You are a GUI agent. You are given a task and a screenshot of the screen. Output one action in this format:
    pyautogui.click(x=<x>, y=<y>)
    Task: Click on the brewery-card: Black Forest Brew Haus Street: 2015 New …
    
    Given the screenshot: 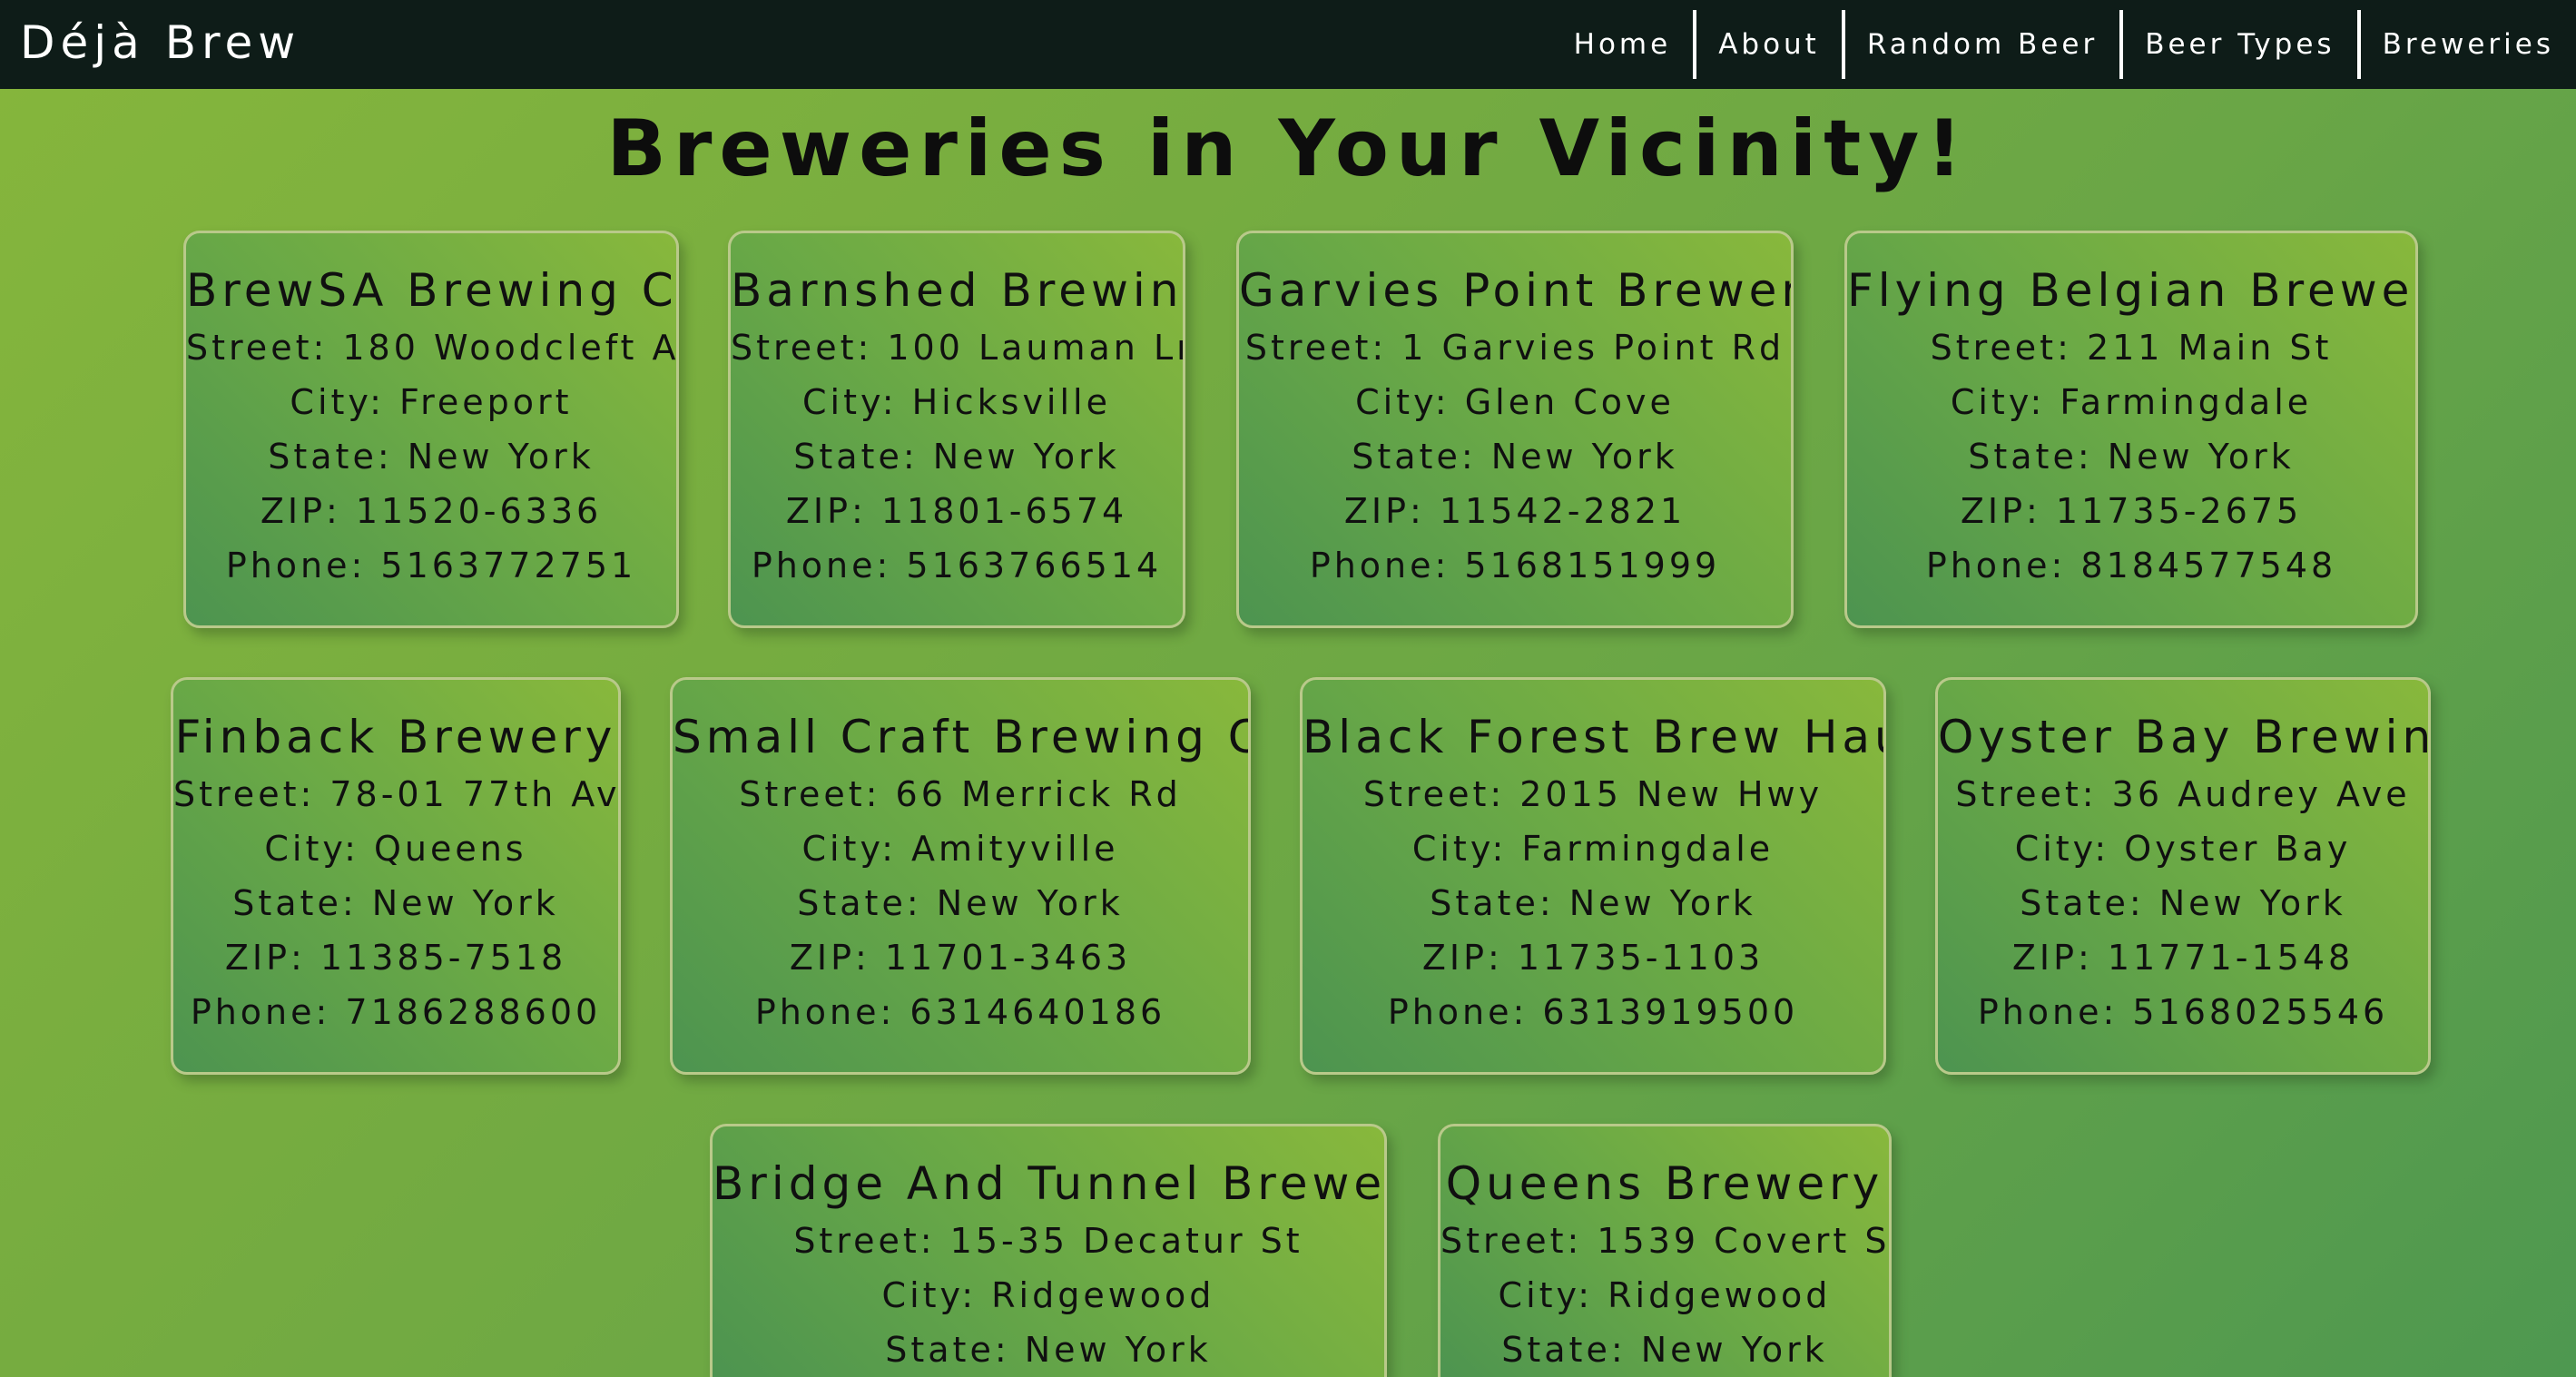 What is the action you would take?
    pyautogui.click(x=1593, y=876)
    